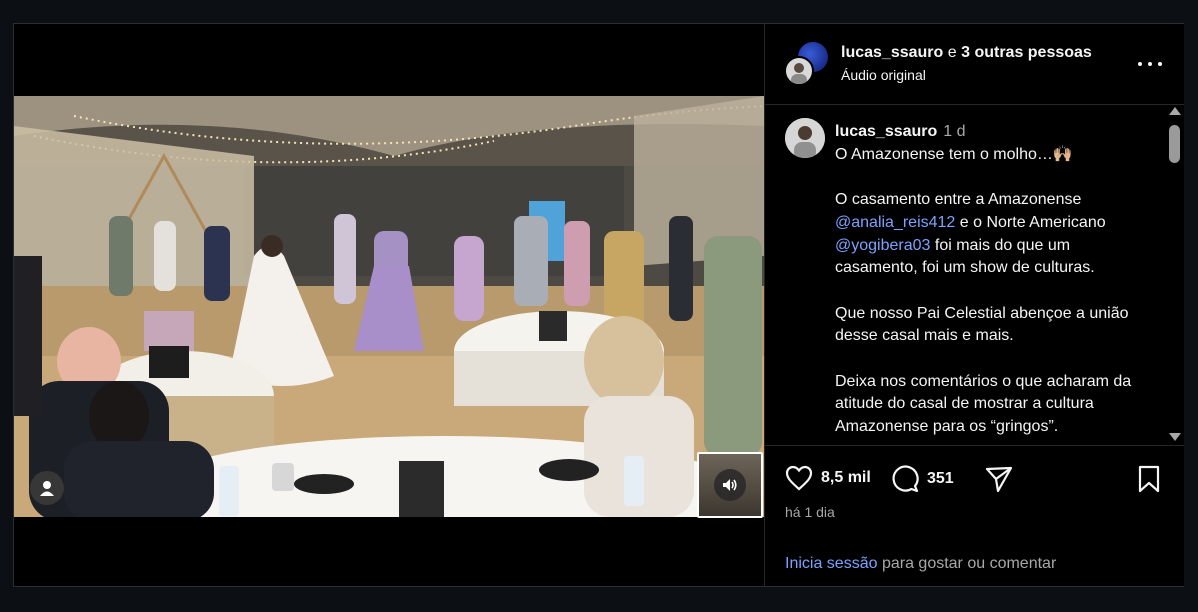 The height and width of the screenshot is (612, 1198). I want to click on login-link: Inicia sessão, so click(831, 563).